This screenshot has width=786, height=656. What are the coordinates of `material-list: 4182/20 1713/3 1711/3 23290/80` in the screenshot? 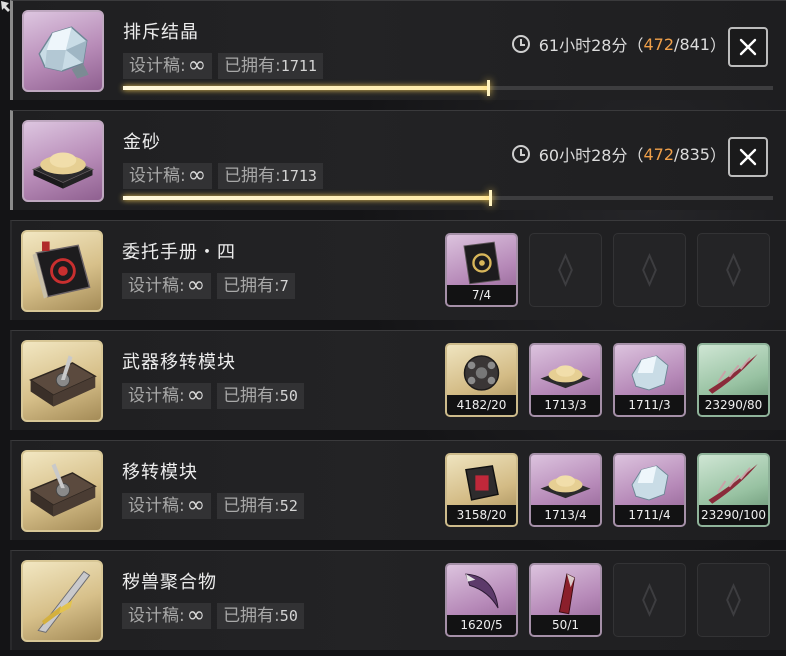 It's located at (607, 380).